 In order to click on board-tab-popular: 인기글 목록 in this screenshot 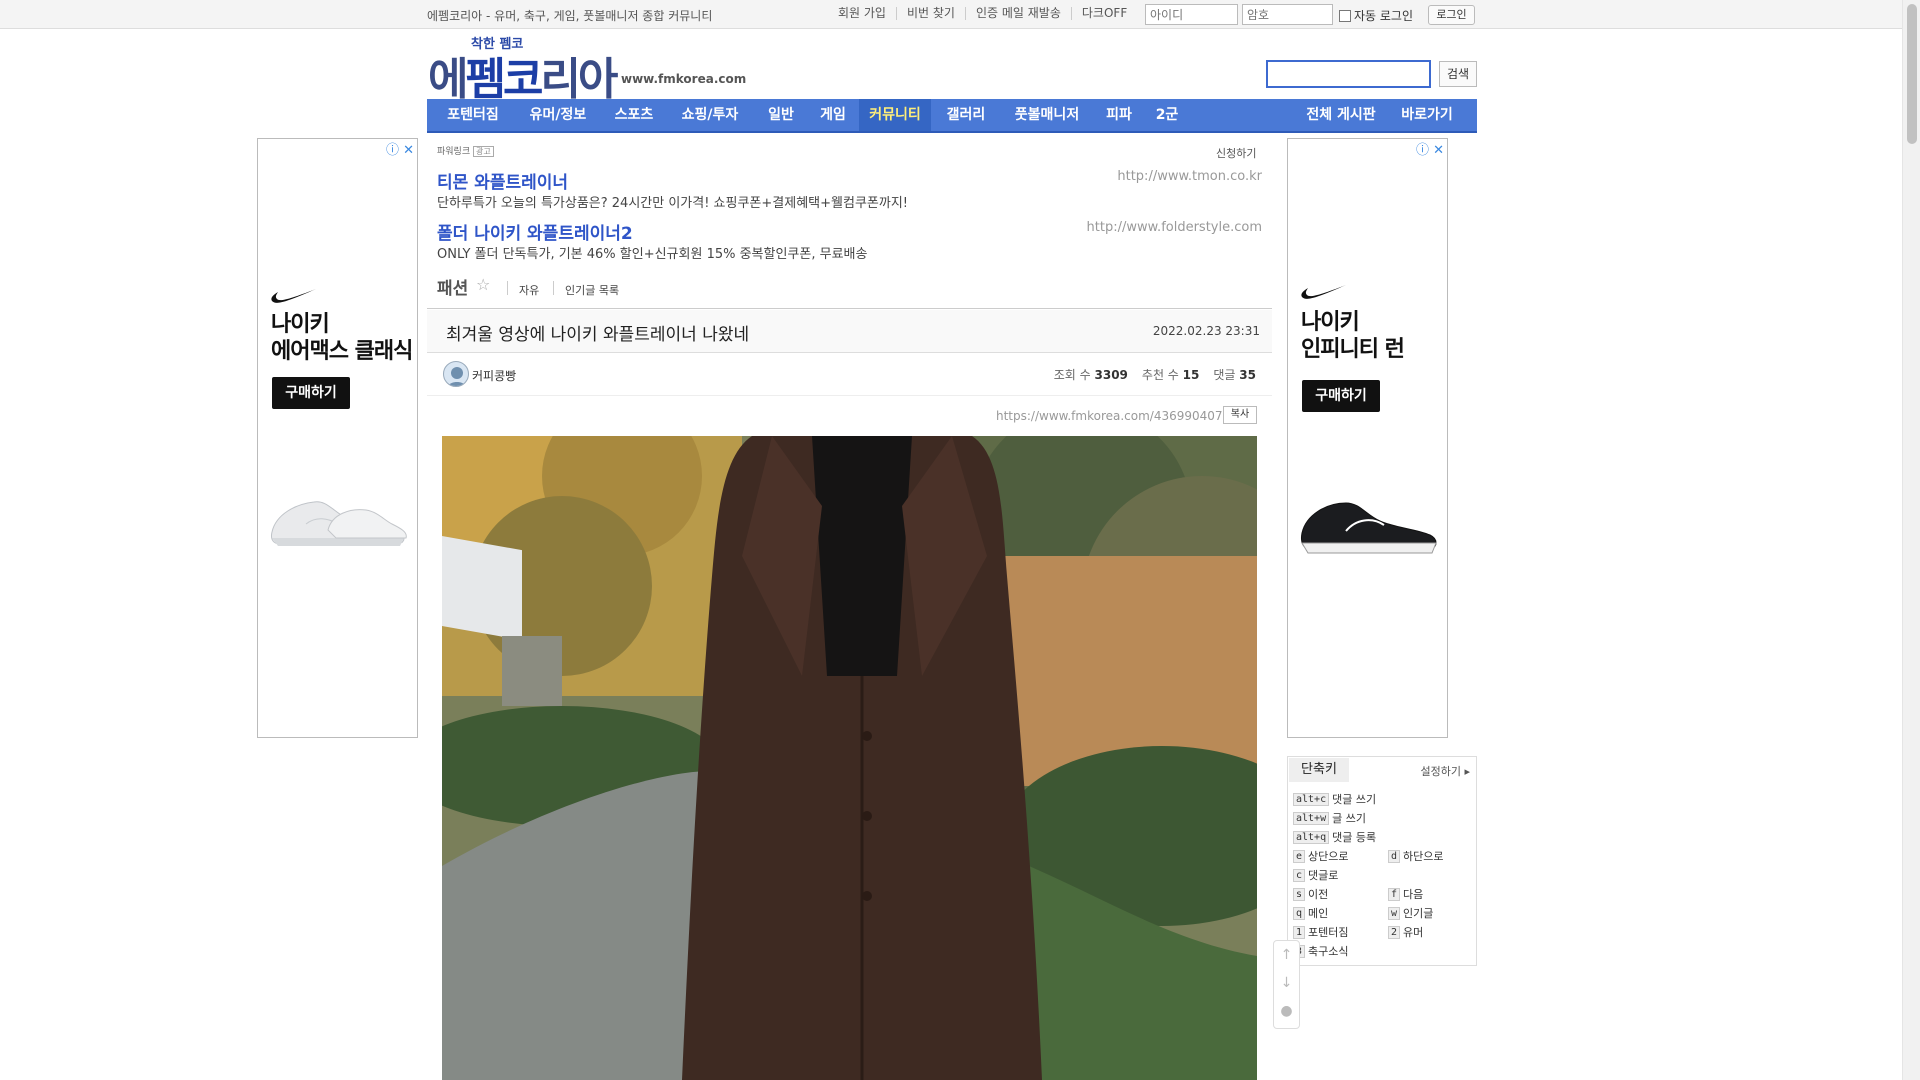, I will do `click(592, 290)`.